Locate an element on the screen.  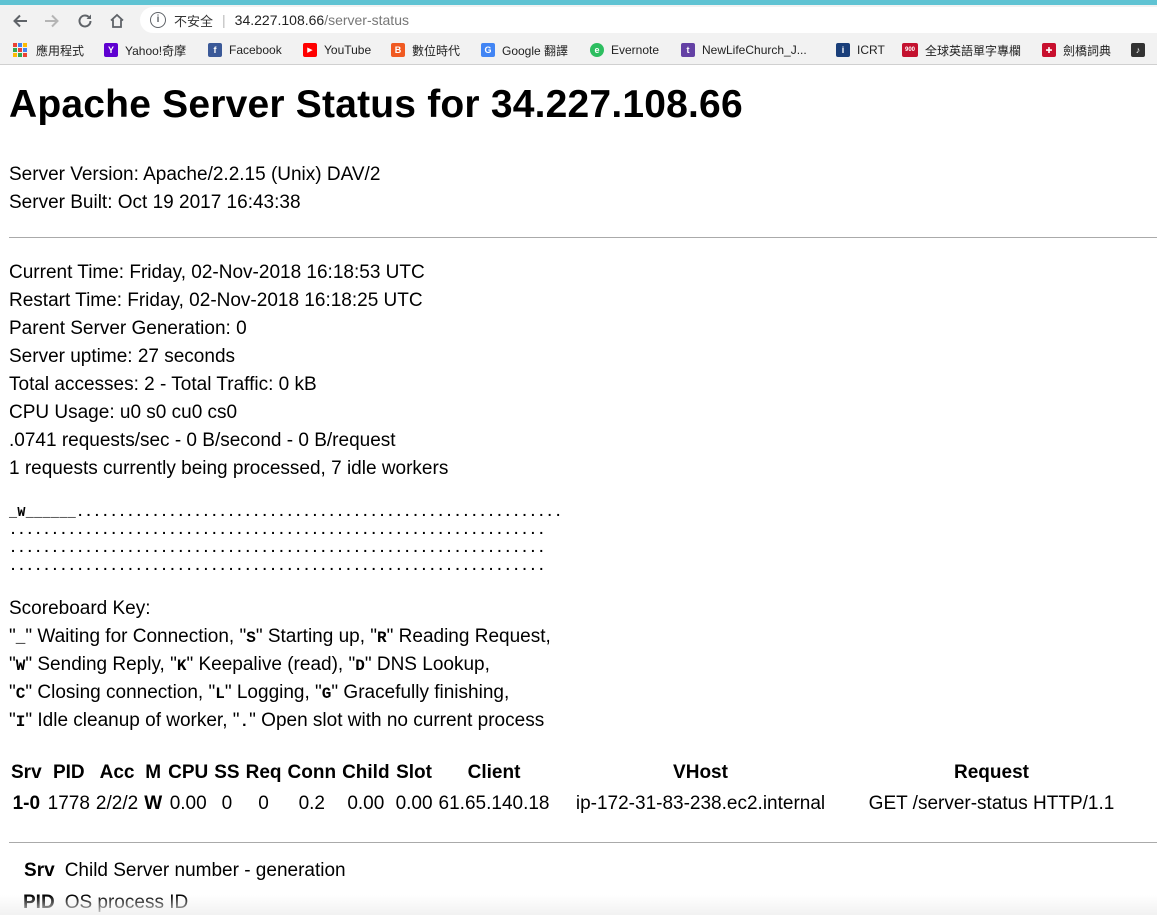
bookmark-cambridge: ✚ 劍橋詞典 is located at coordinates (1076, 50).